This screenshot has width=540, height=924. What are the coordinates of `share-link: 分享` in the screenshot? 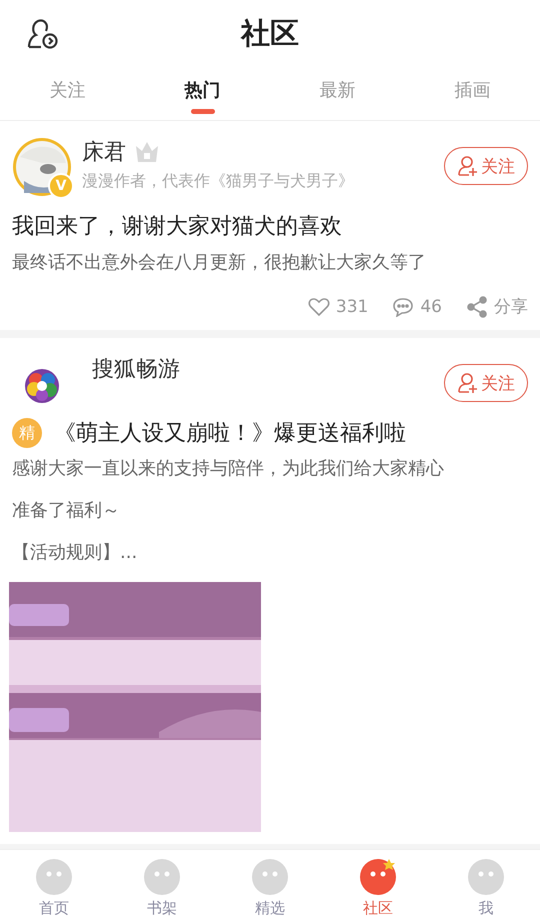 It's located at (511, 306).